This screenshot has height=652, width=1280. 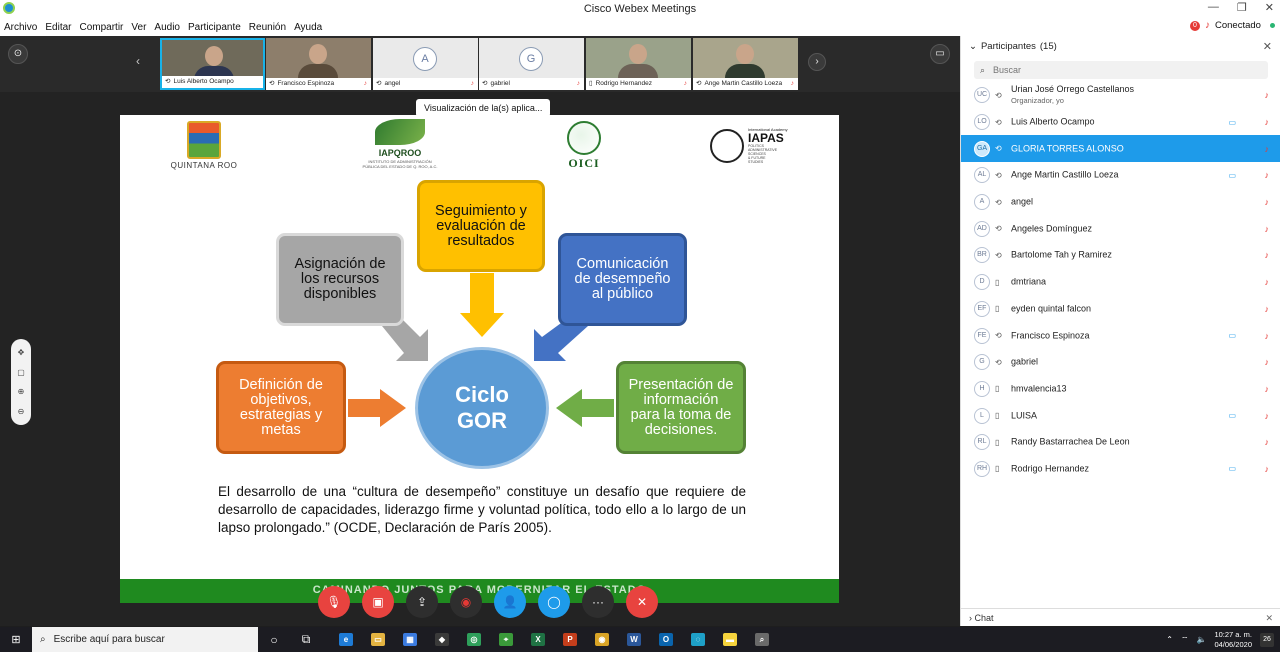 I want to click on task-view-button: ⧉, so click(x=306, y=639).